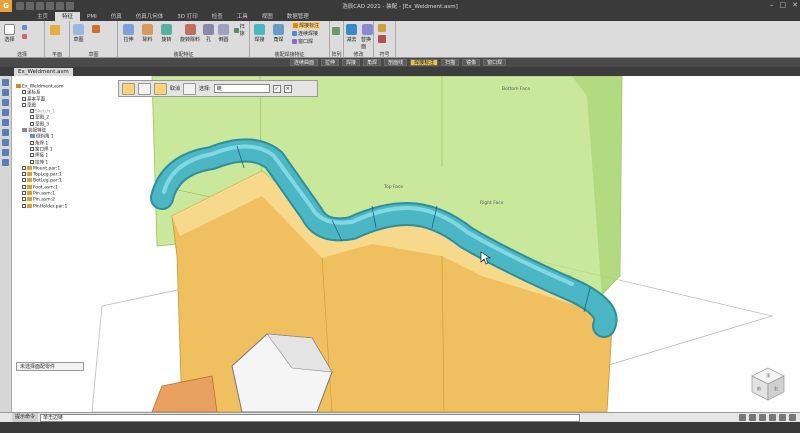  I want to click on hole-tool: 孔, so click(208, 33).